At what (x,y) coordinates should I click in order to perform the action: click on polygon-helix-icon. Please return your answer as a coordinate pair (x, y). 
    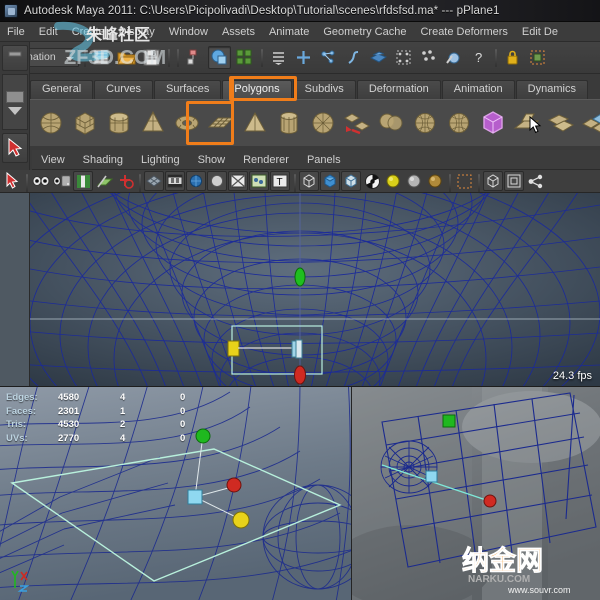
    Looking at the image, I should click on (323, 123).